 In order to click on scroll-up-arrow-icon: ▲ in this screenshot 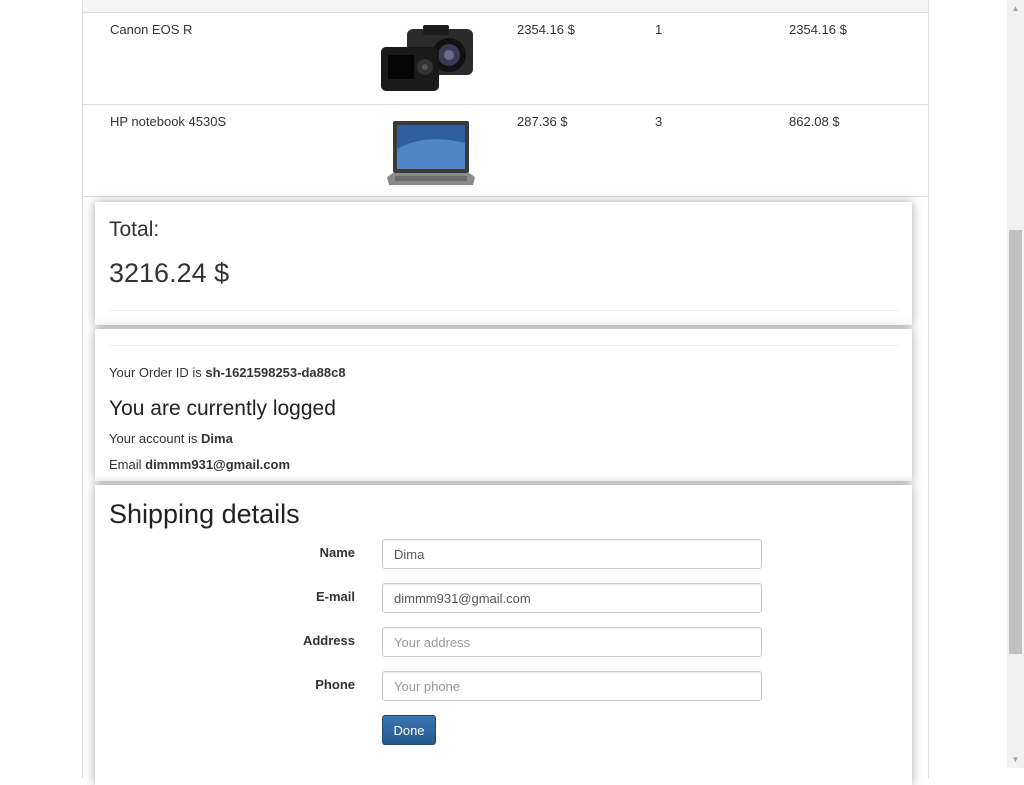, I will do `click(1015, 8)`.